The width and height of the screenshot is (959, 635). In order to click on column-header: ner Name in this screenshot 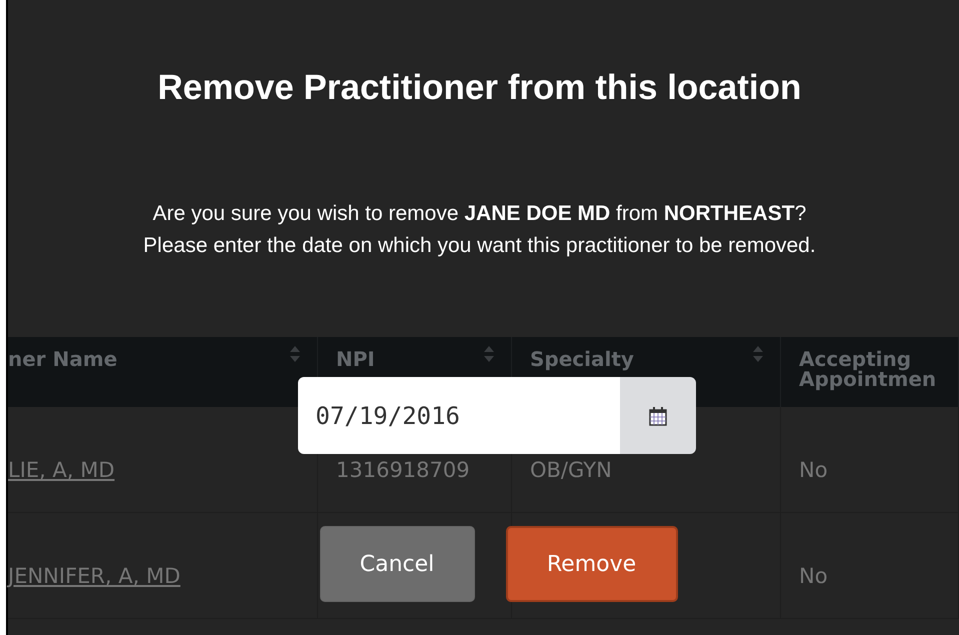, I will do `click(63, 359)`.